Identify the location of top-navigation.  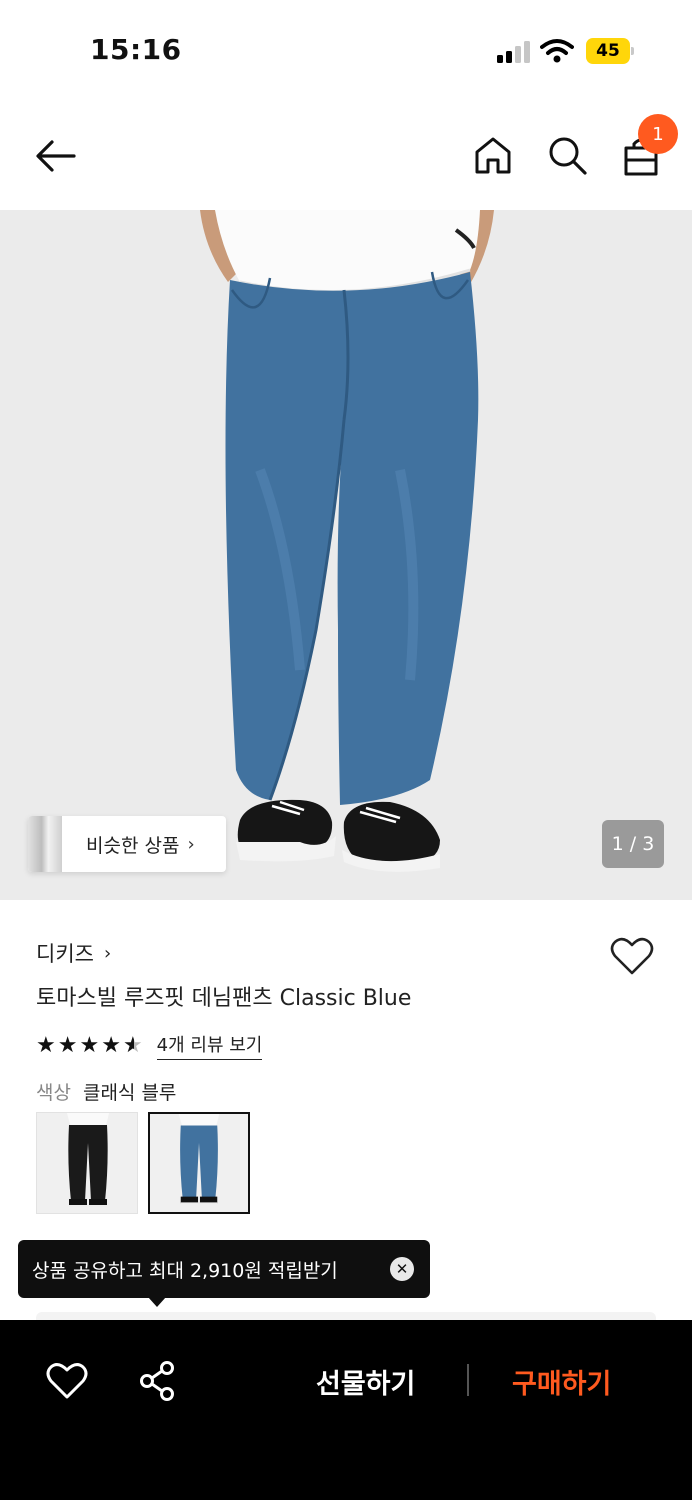
(346, 158).